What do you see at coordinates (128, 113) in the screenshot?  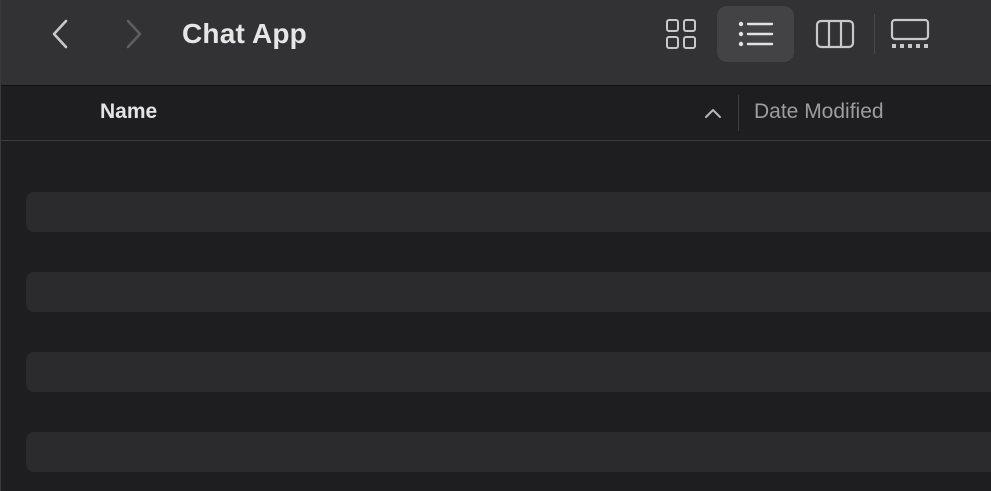 I see `name-column-header: Name` at bounding box center [128, 113].